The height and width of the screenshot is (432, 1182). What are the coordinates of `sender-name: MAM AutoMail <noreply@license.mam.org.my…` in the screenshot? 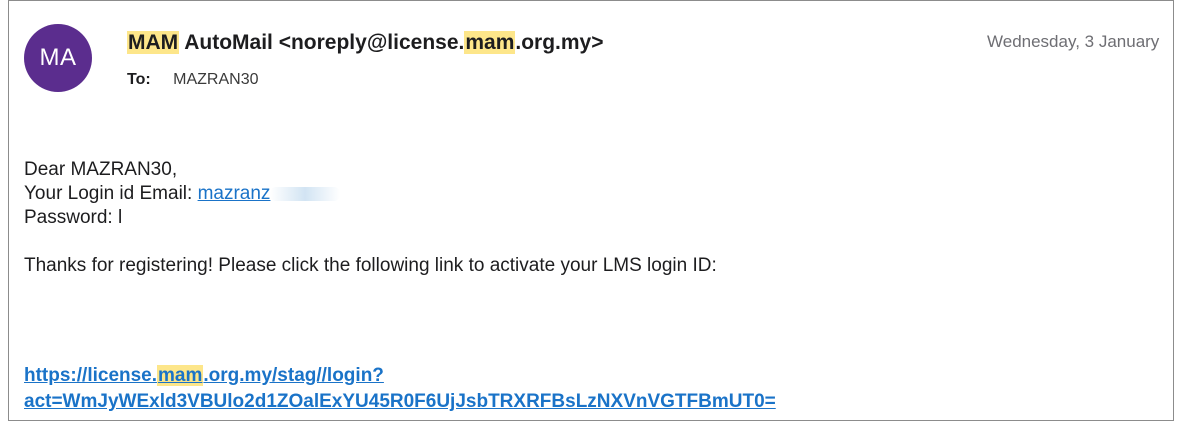 It's located at (365, 43).